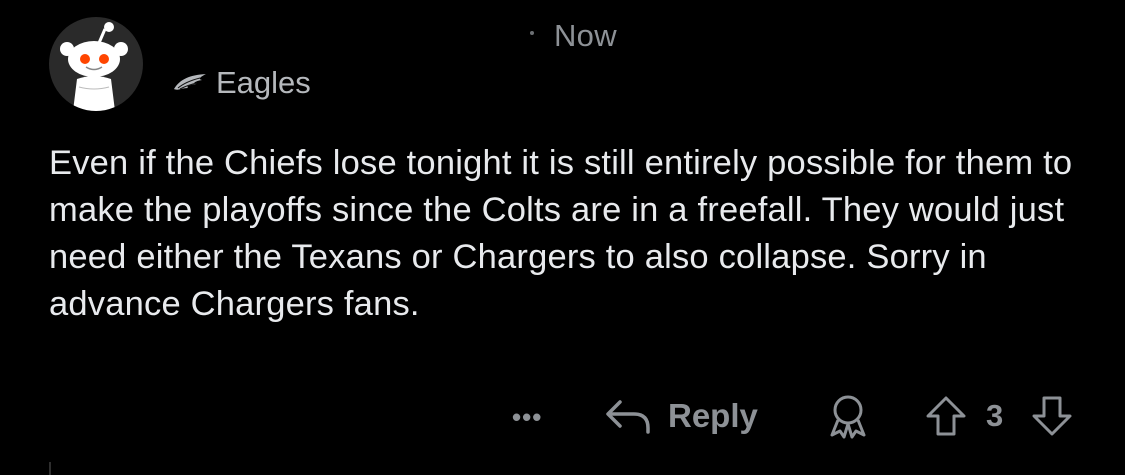 The image size is (1125, 475). What do you see at coordinates (532, 32) in the screenshot?
I see `separator-dot` at bounding box center [532, 32].